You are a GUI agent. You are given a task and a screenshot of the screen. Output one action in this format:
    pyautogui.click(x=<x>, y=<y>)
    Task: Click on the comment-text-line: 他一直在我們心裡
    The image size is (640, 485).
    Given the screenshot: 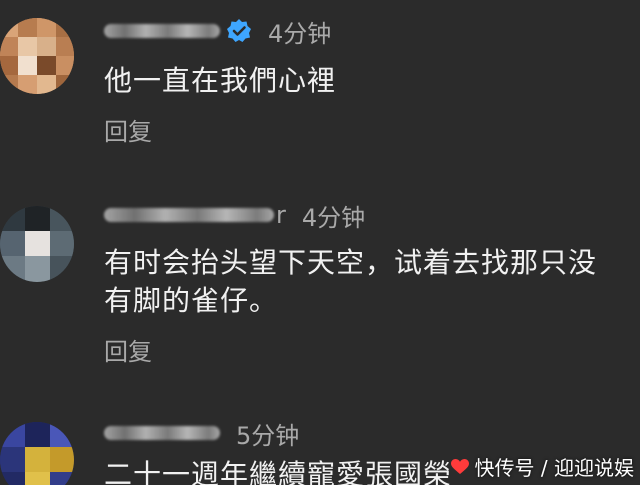 What is the action you would take?
    pyautogui.click(x=220, y=80)
    